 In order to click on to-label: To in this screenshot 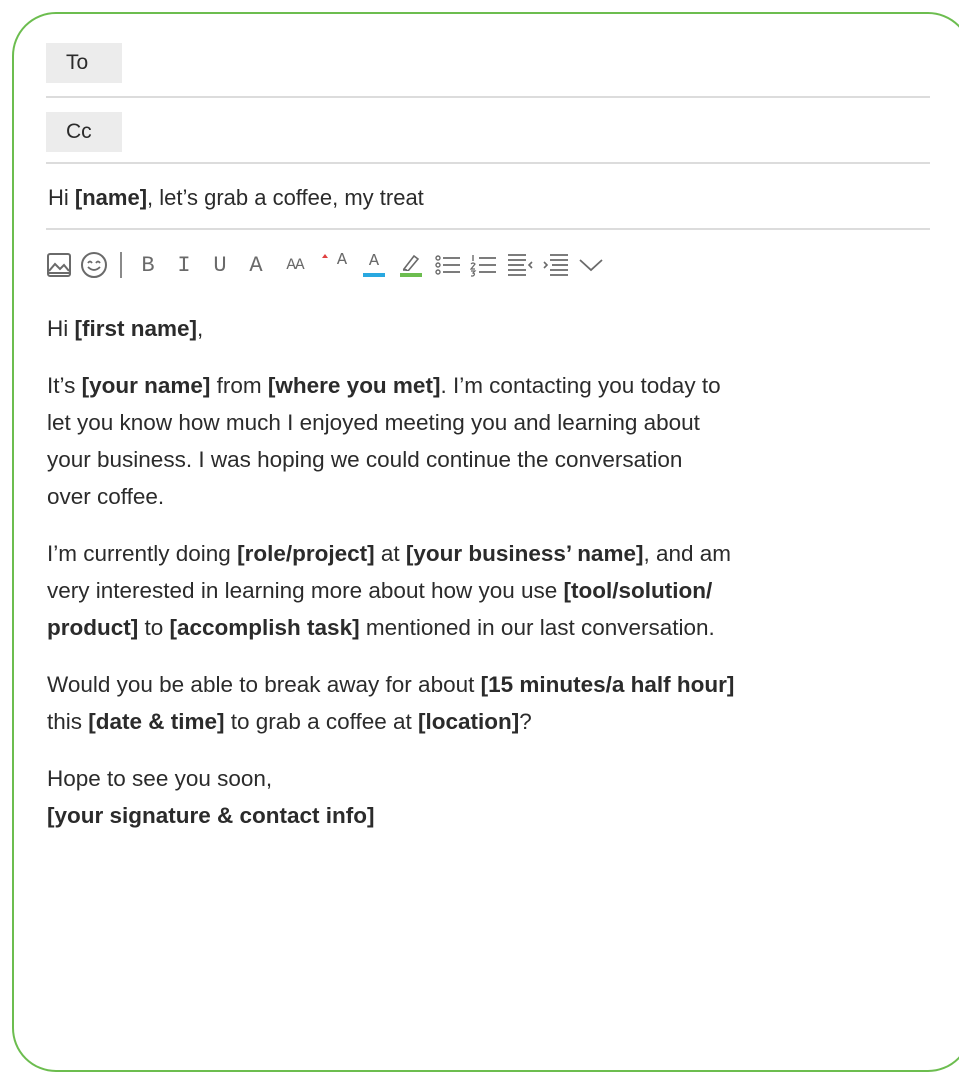, I will do `click(84, 63)`.